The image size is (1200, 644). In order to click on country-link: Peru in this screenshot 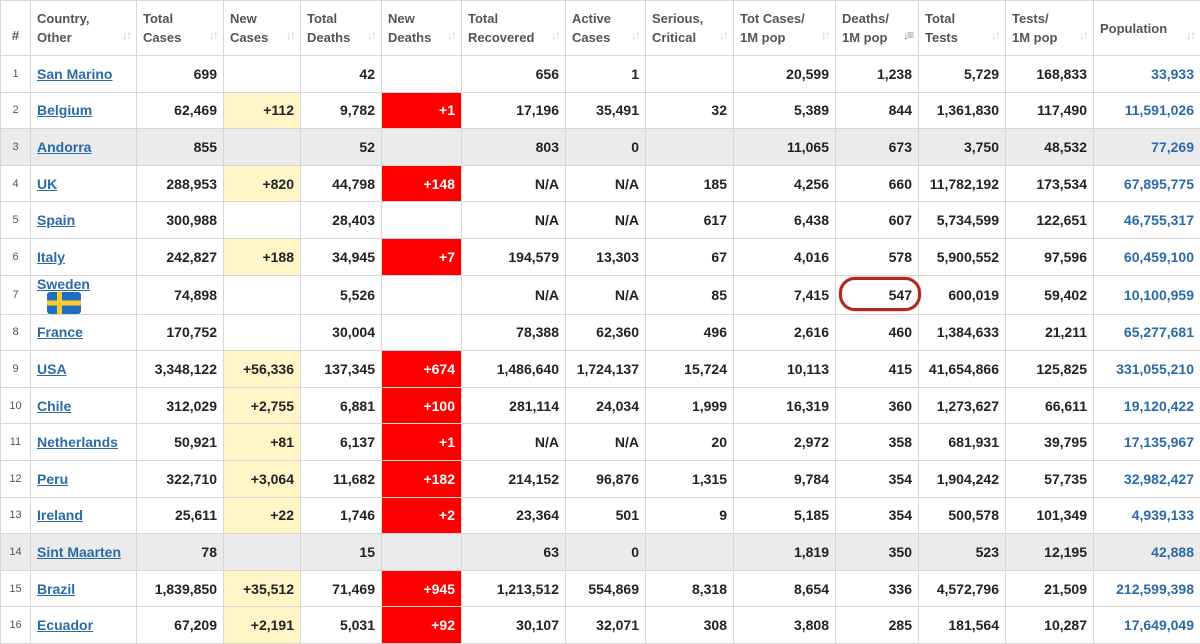, I will do `click(52, 479)`.